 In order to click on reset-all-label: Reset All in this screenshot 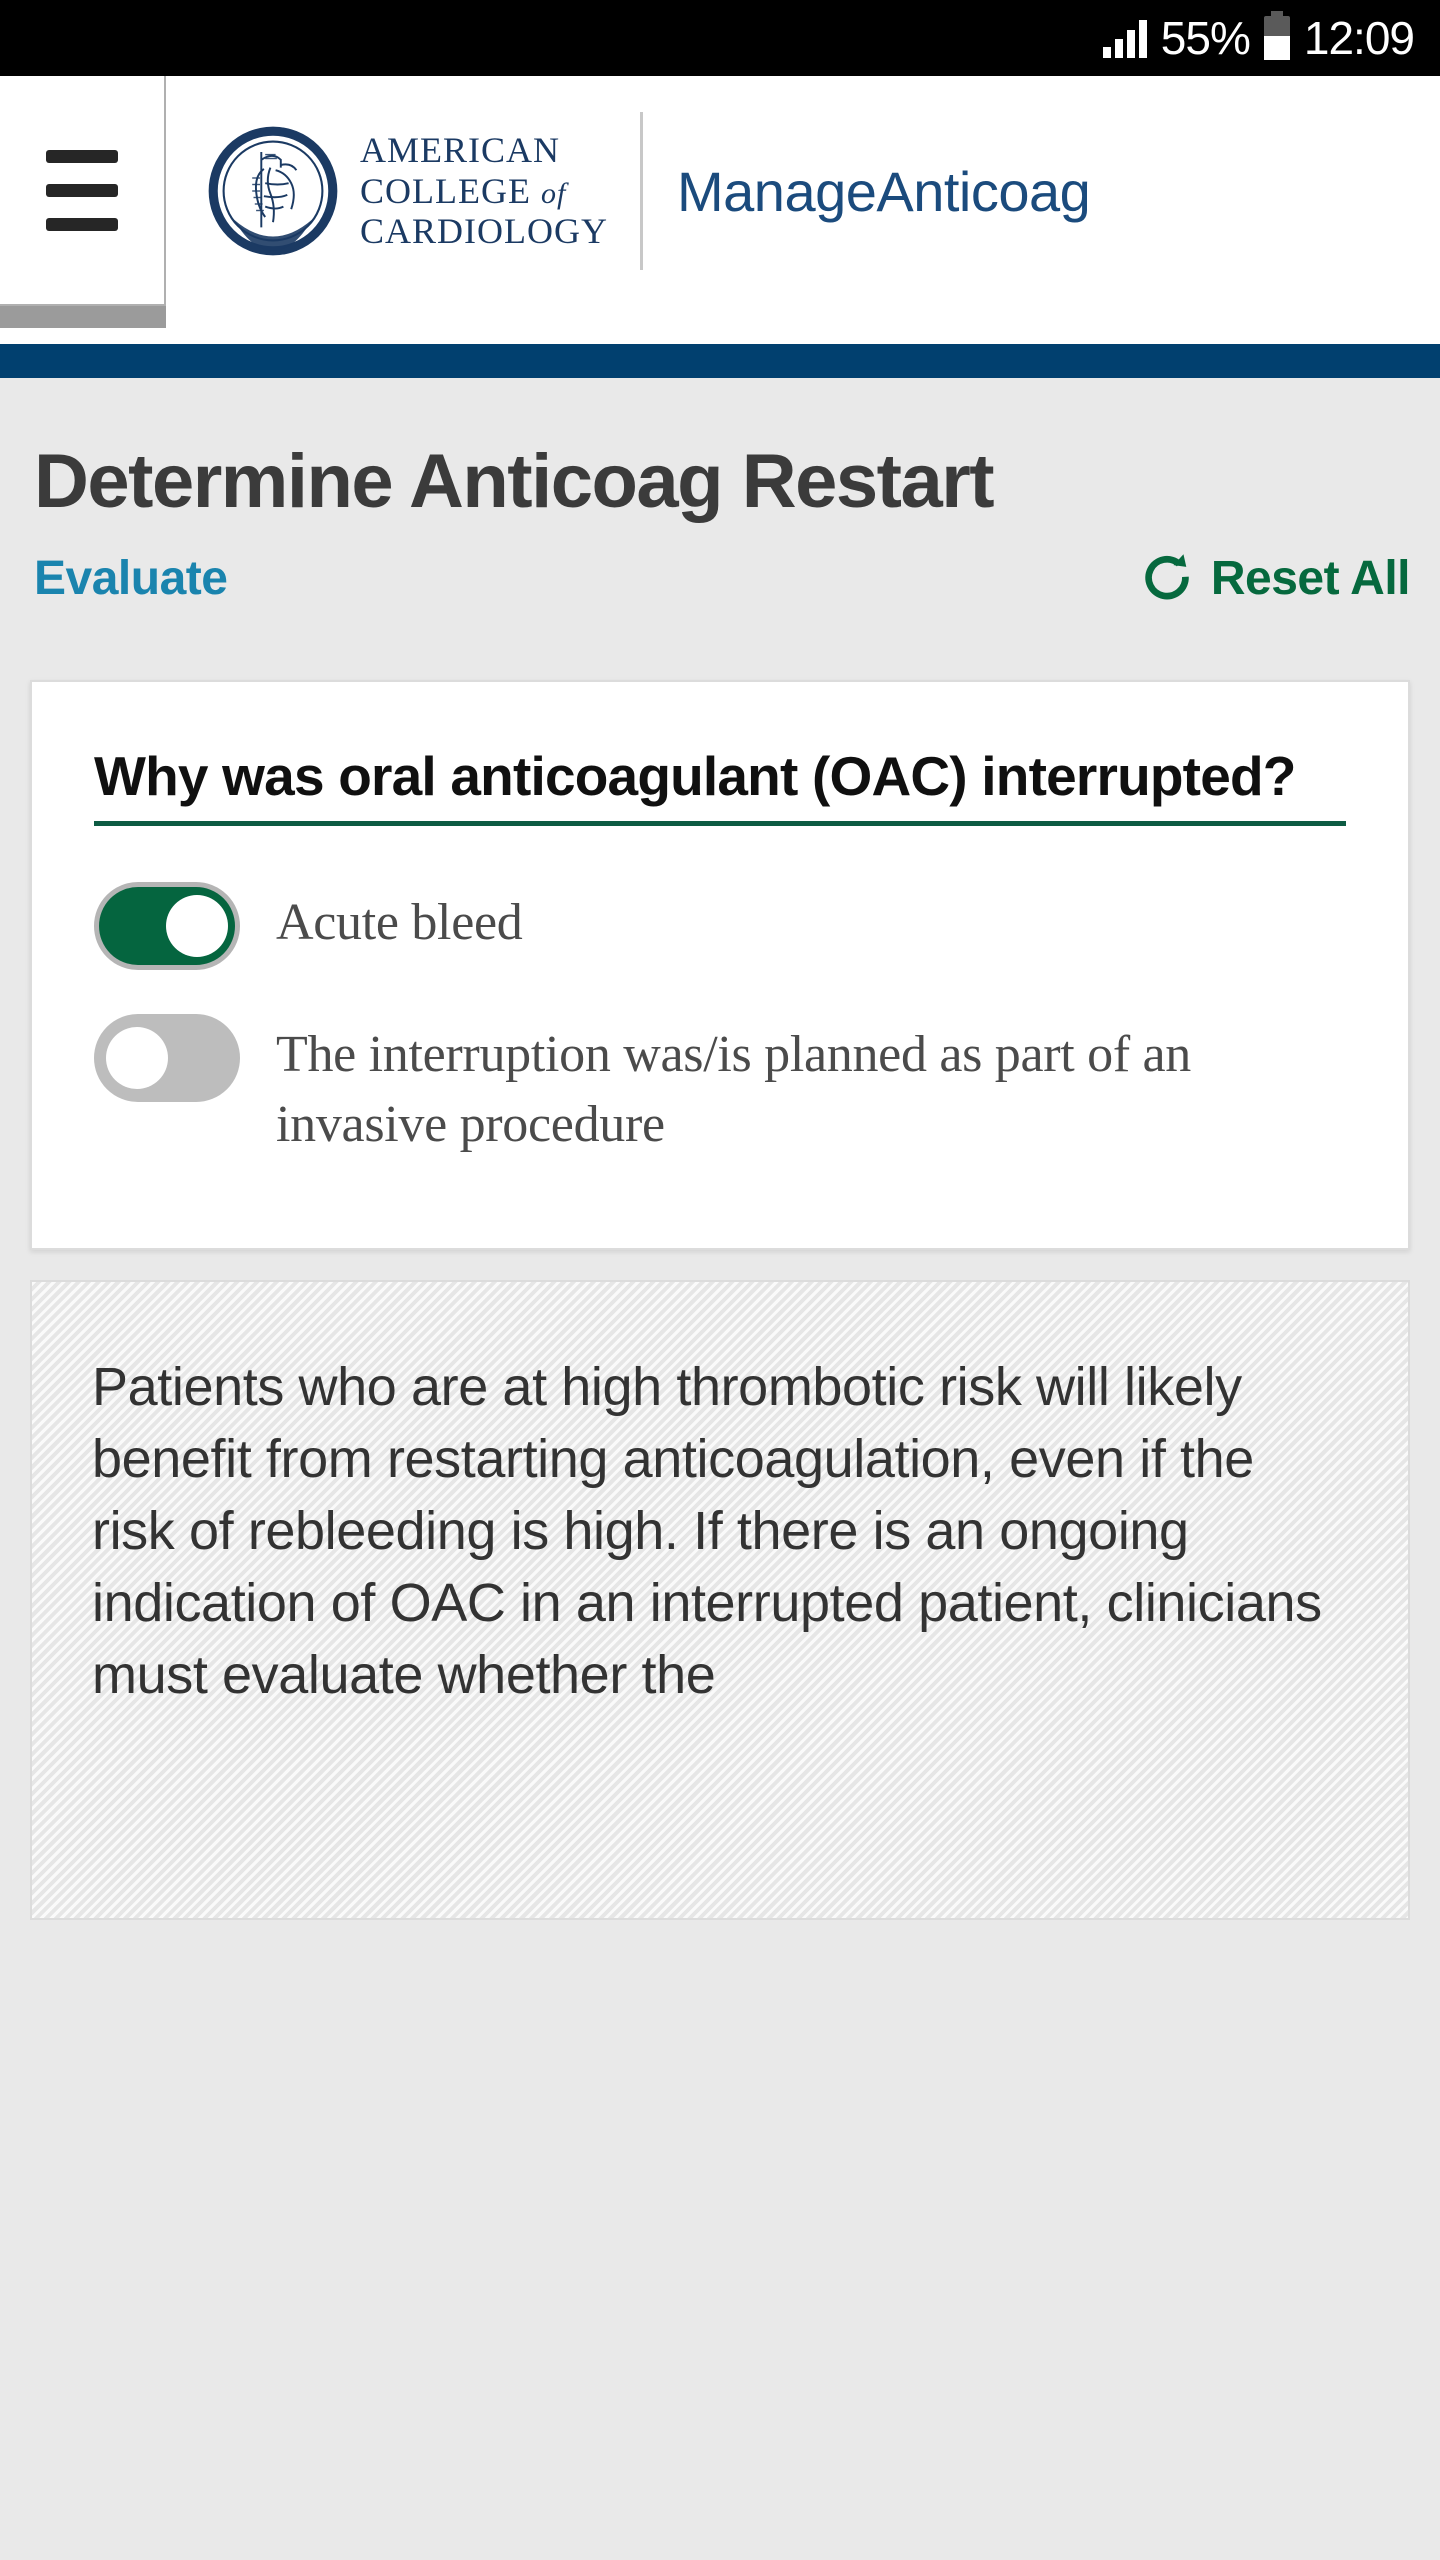, I will do `click(1310, 578)`.